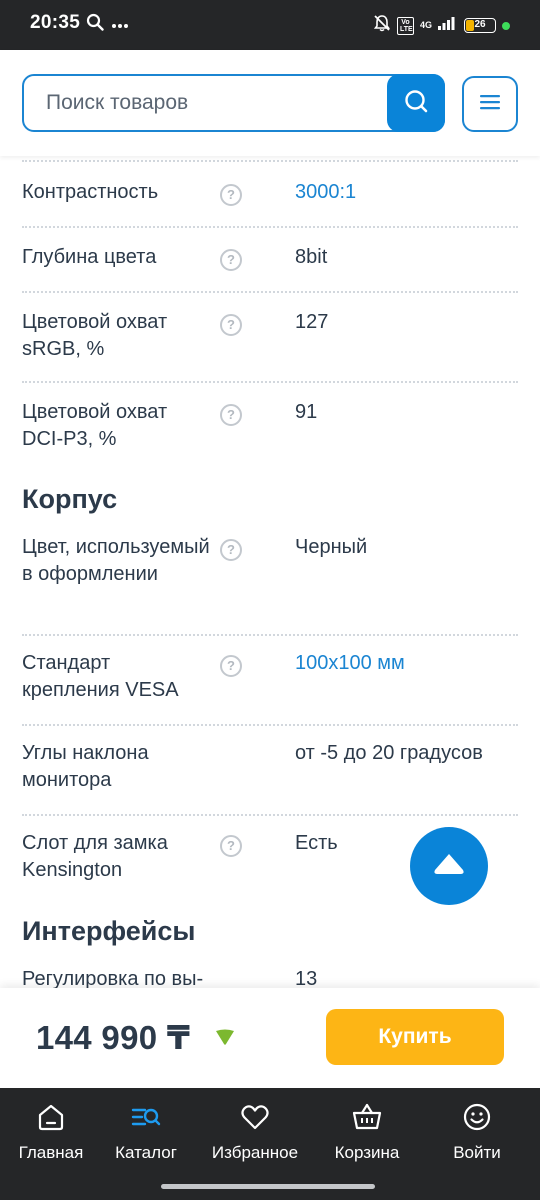  What do you see at coordinates (415, 1037) in the screenshot?
I see `buy-button: Купить` at bounding box center [415, 1037].